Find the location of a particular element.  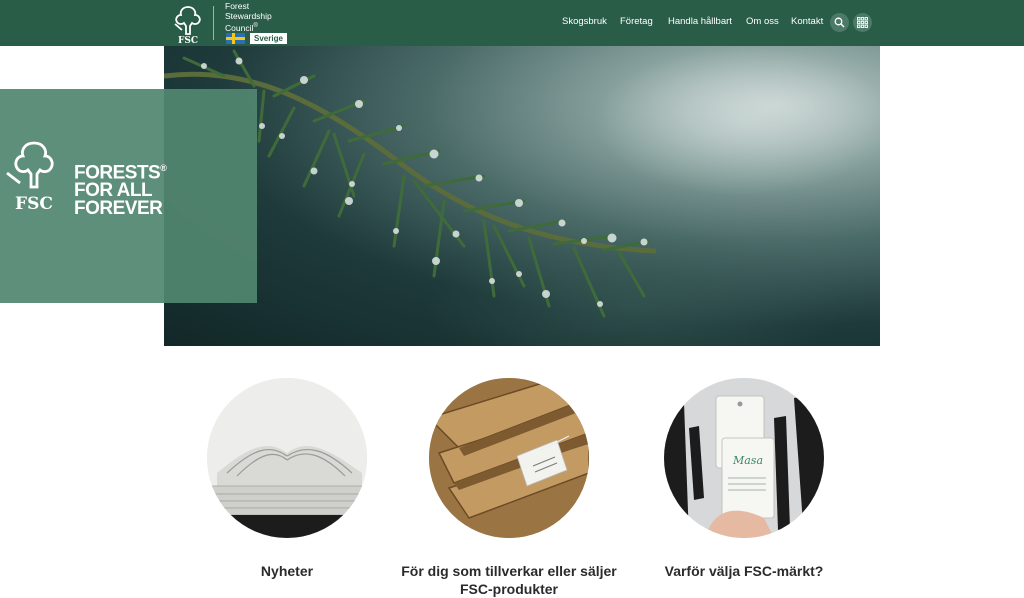

nav-handla-hallbart: Handla hållbart is located at coordinates (700, 21).